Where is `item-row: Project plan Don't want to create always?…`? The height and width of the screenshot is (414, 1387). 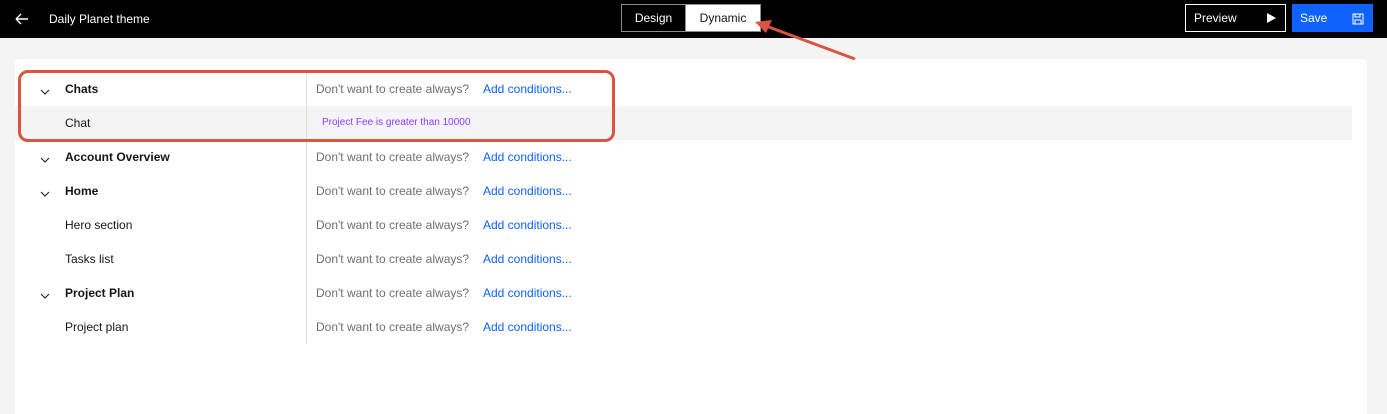
item-row: Project plan Don't want to create always?… is located at coordinates (683, 327).